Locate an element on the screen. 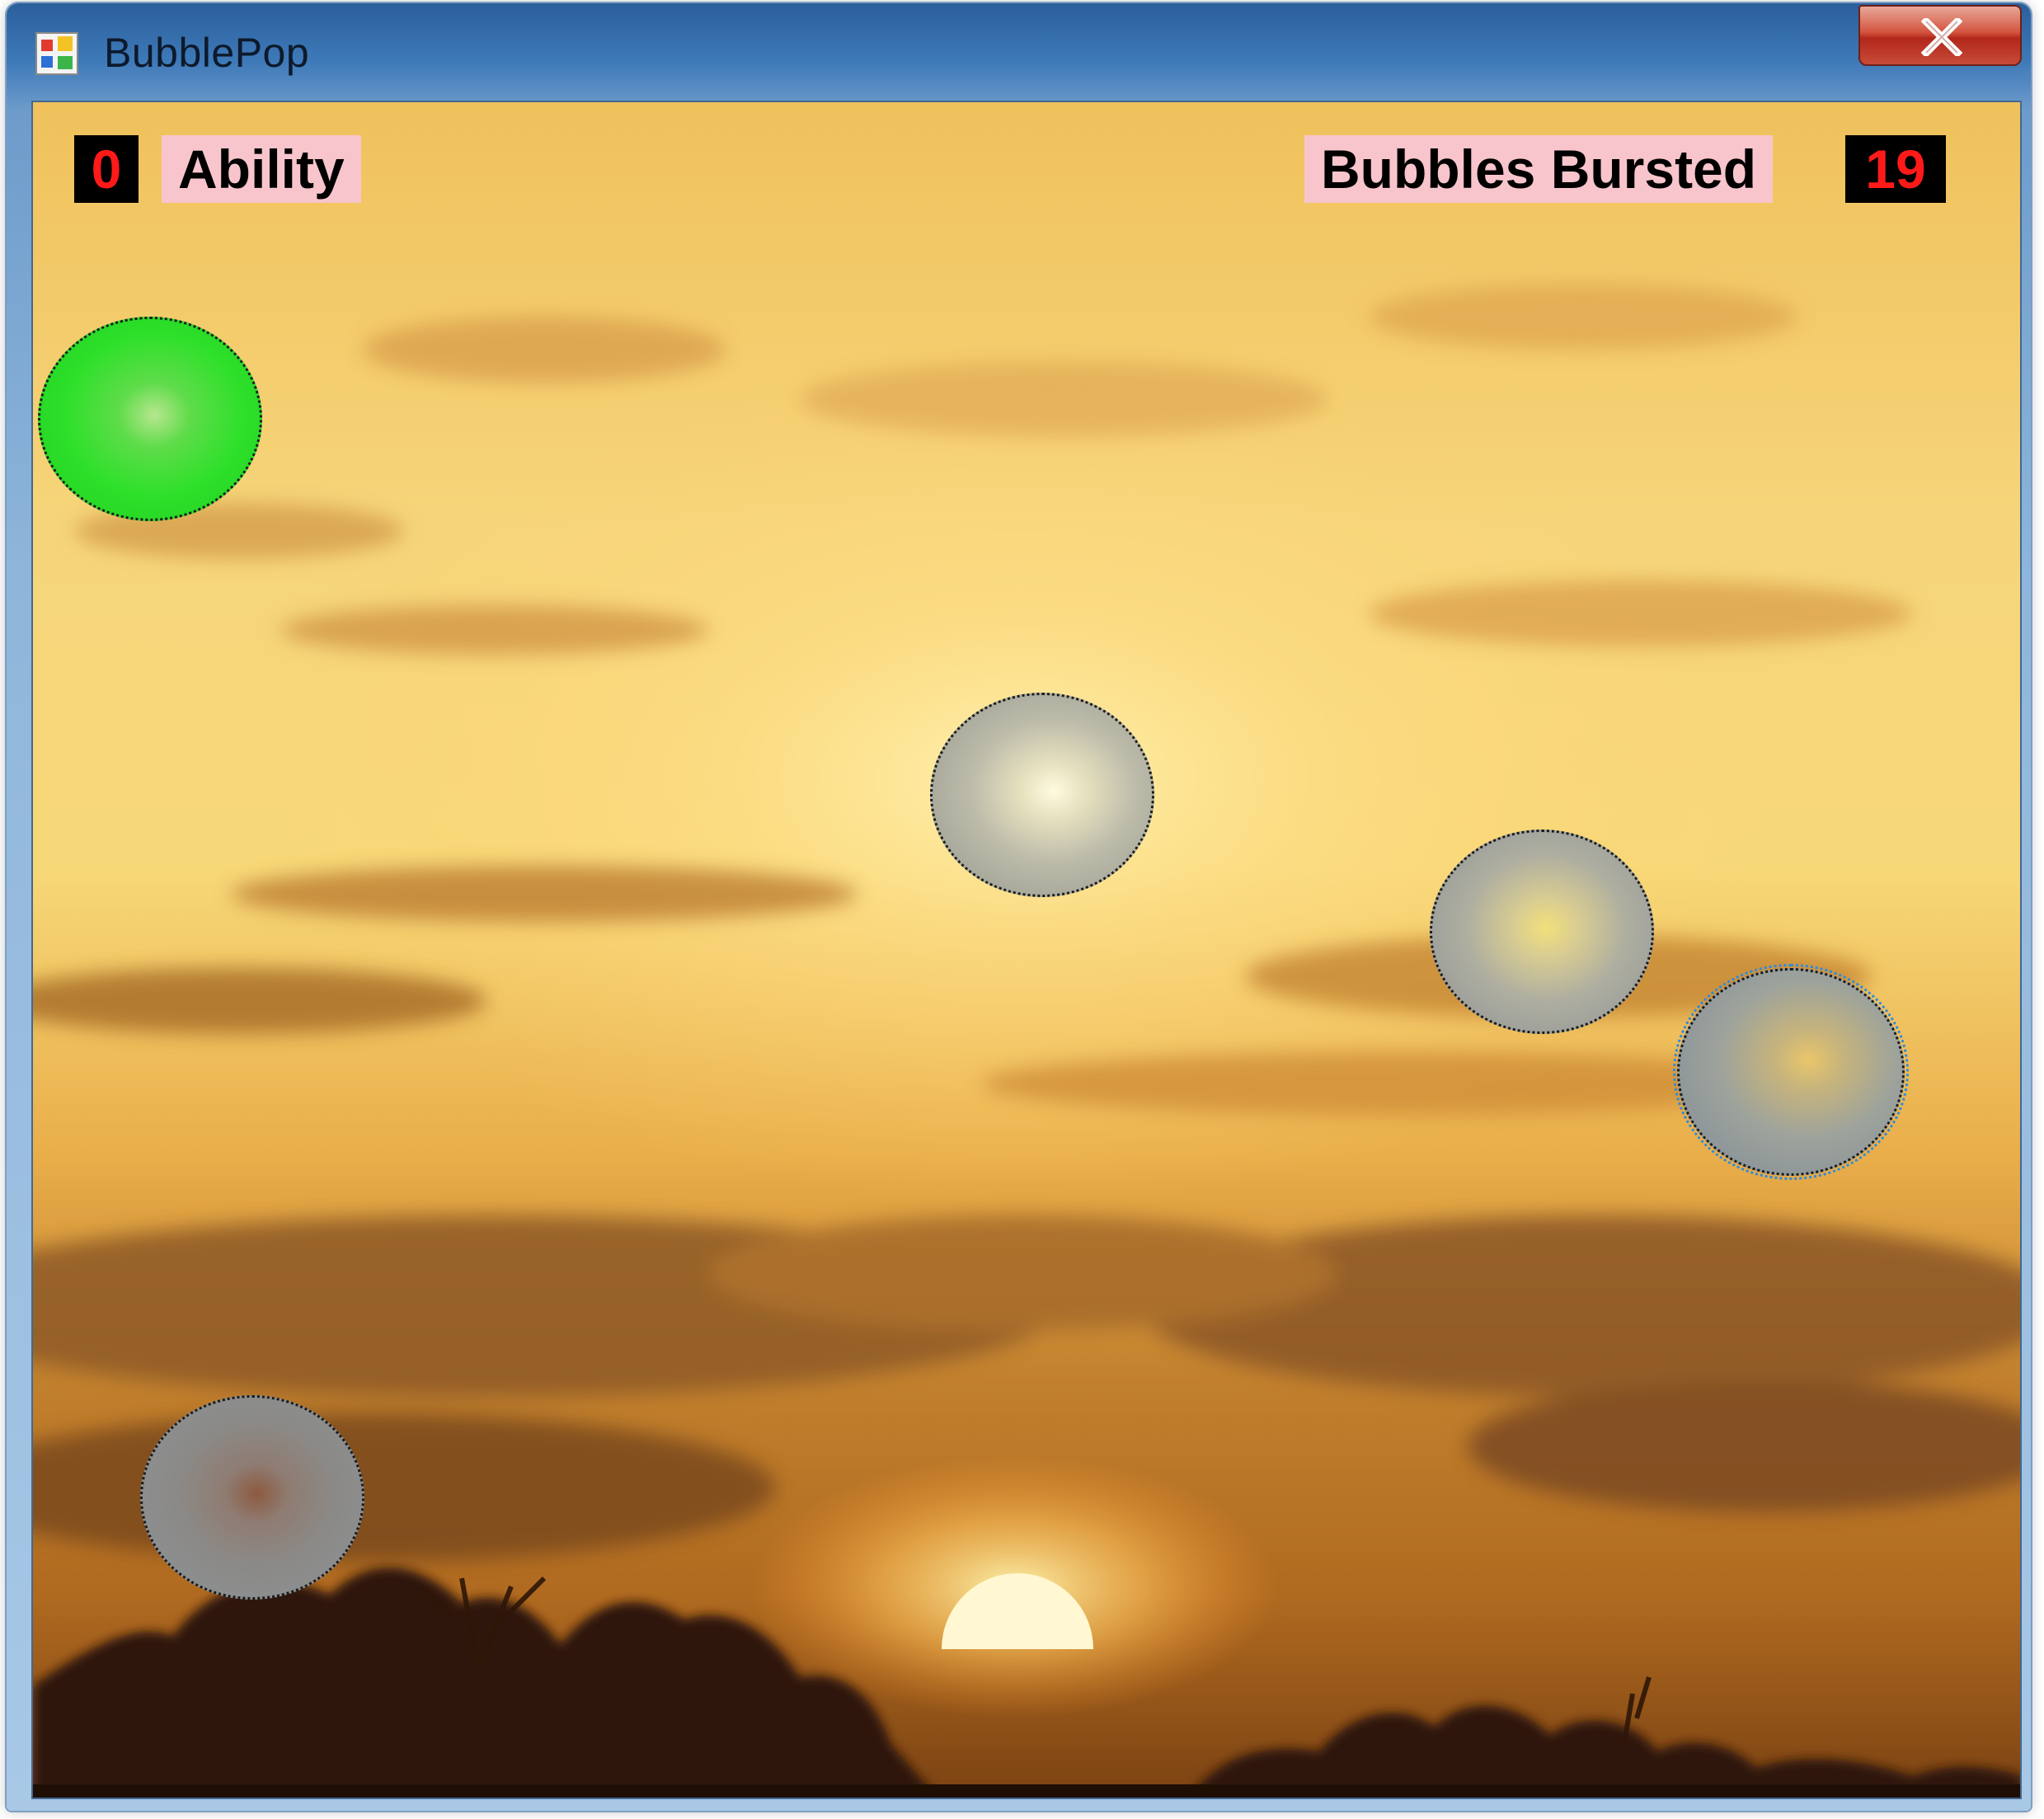 This screenshot has width=2044, height=1819. app-icon is located at coordinates (56, 53).